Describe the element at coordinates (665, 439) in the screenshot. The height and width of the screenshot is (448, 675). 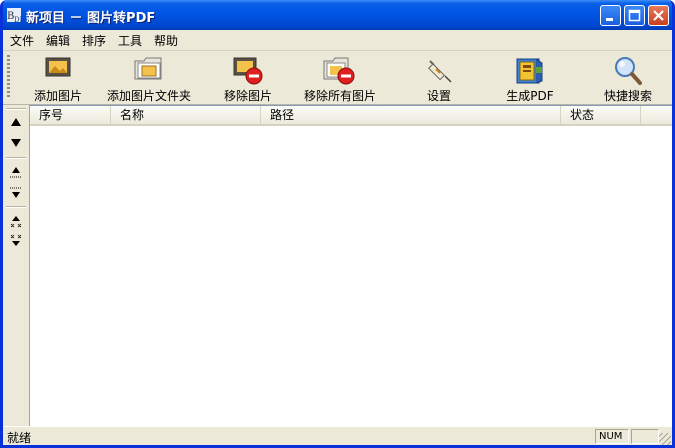
I see `resize-grip` at that location.